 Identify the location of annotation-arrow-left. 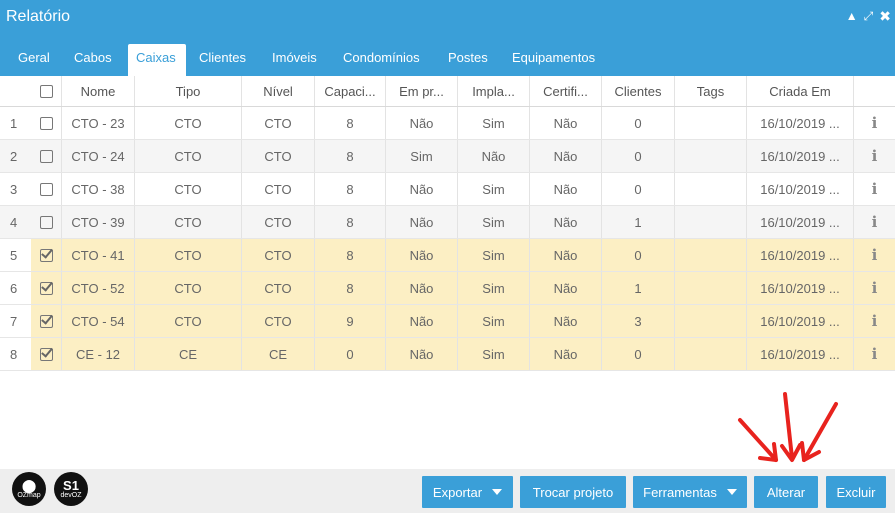
(758, 440).